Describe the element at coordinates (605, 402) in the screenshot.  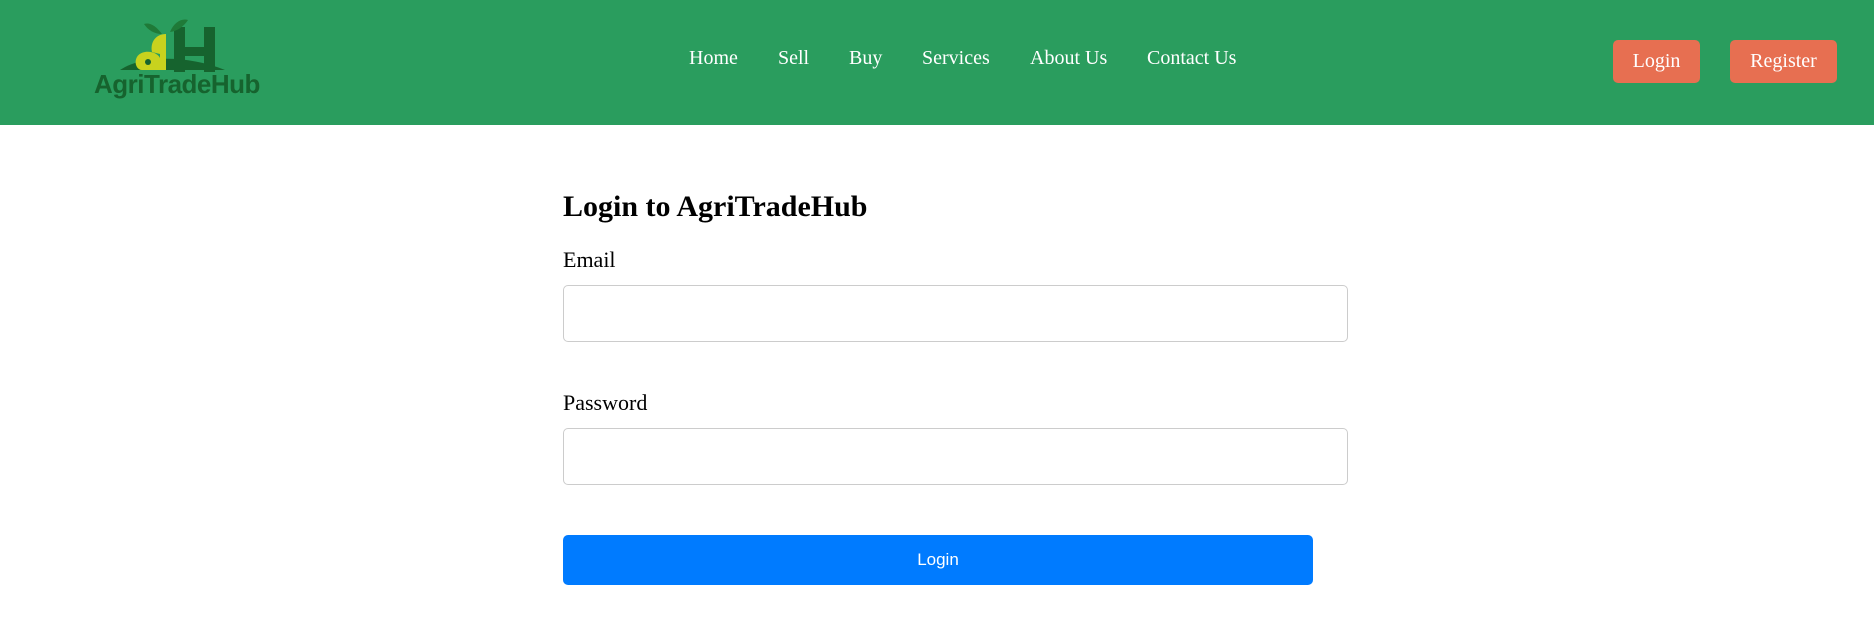
I see `password-label: Password` at that location.